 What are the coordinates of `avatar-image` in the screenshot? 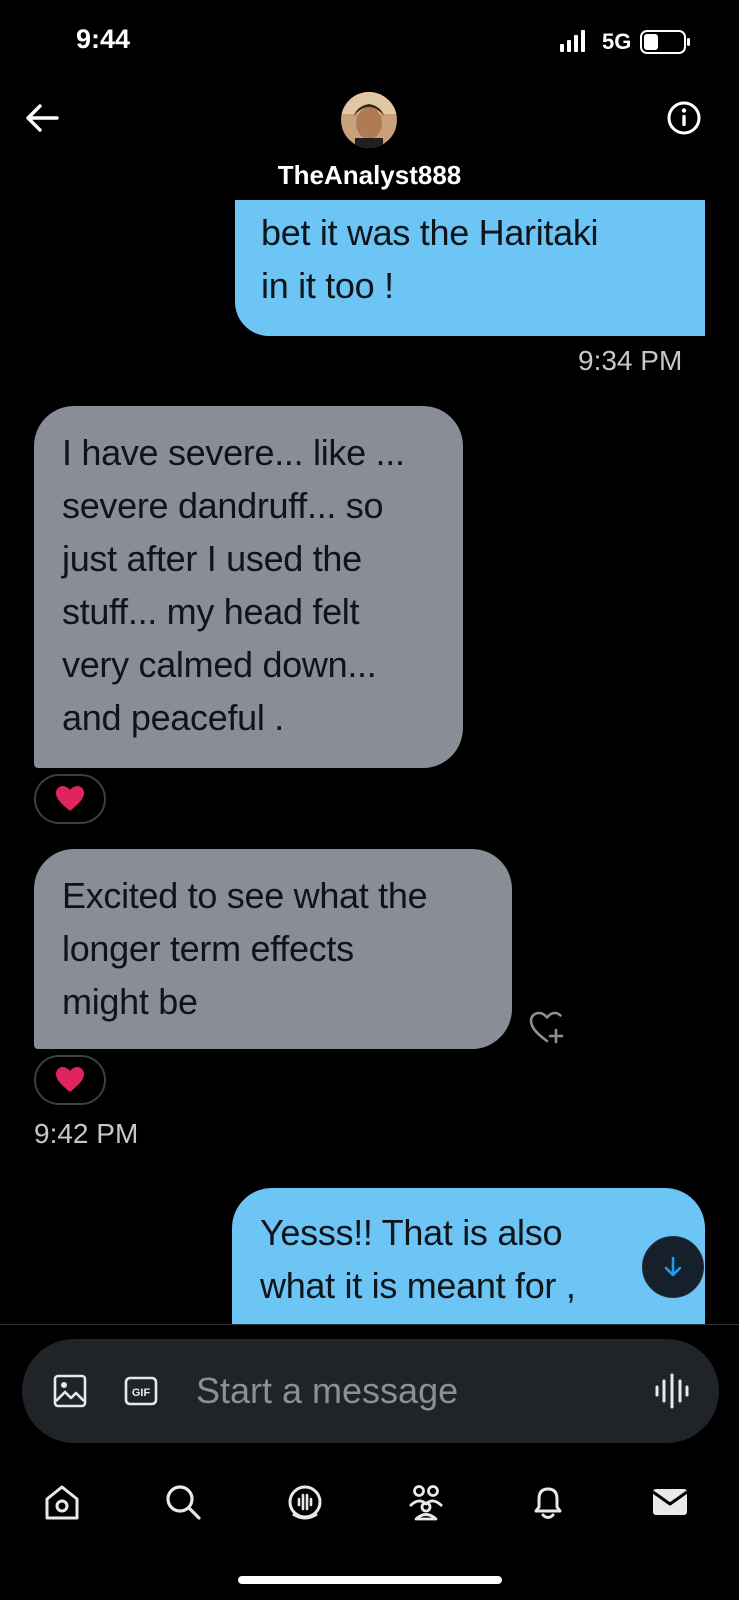 It's located at (369, 120).